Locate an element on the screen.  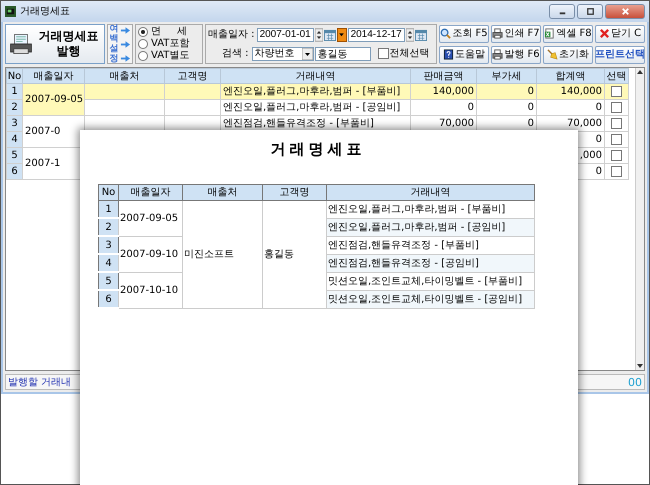
toolbar-button: 엑셀 F8 is located at coordinates (568, 33).